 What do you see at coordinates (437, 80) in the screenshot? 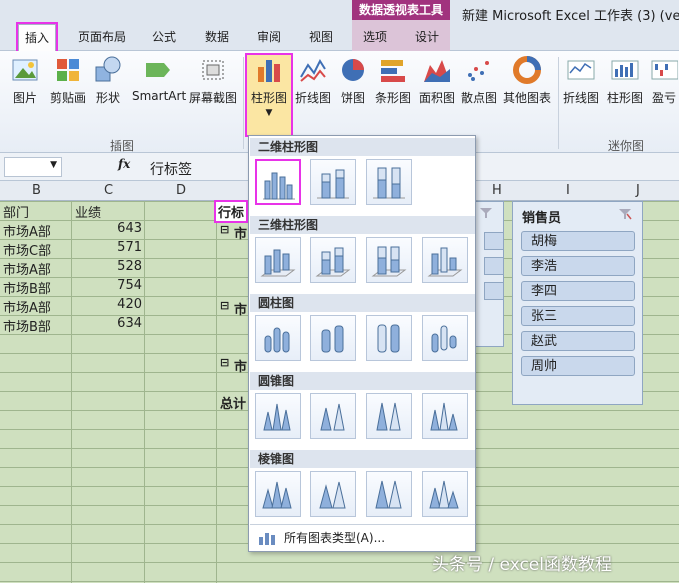
I see `area-chart-button: 面积图` at bounding box center [437, 80].